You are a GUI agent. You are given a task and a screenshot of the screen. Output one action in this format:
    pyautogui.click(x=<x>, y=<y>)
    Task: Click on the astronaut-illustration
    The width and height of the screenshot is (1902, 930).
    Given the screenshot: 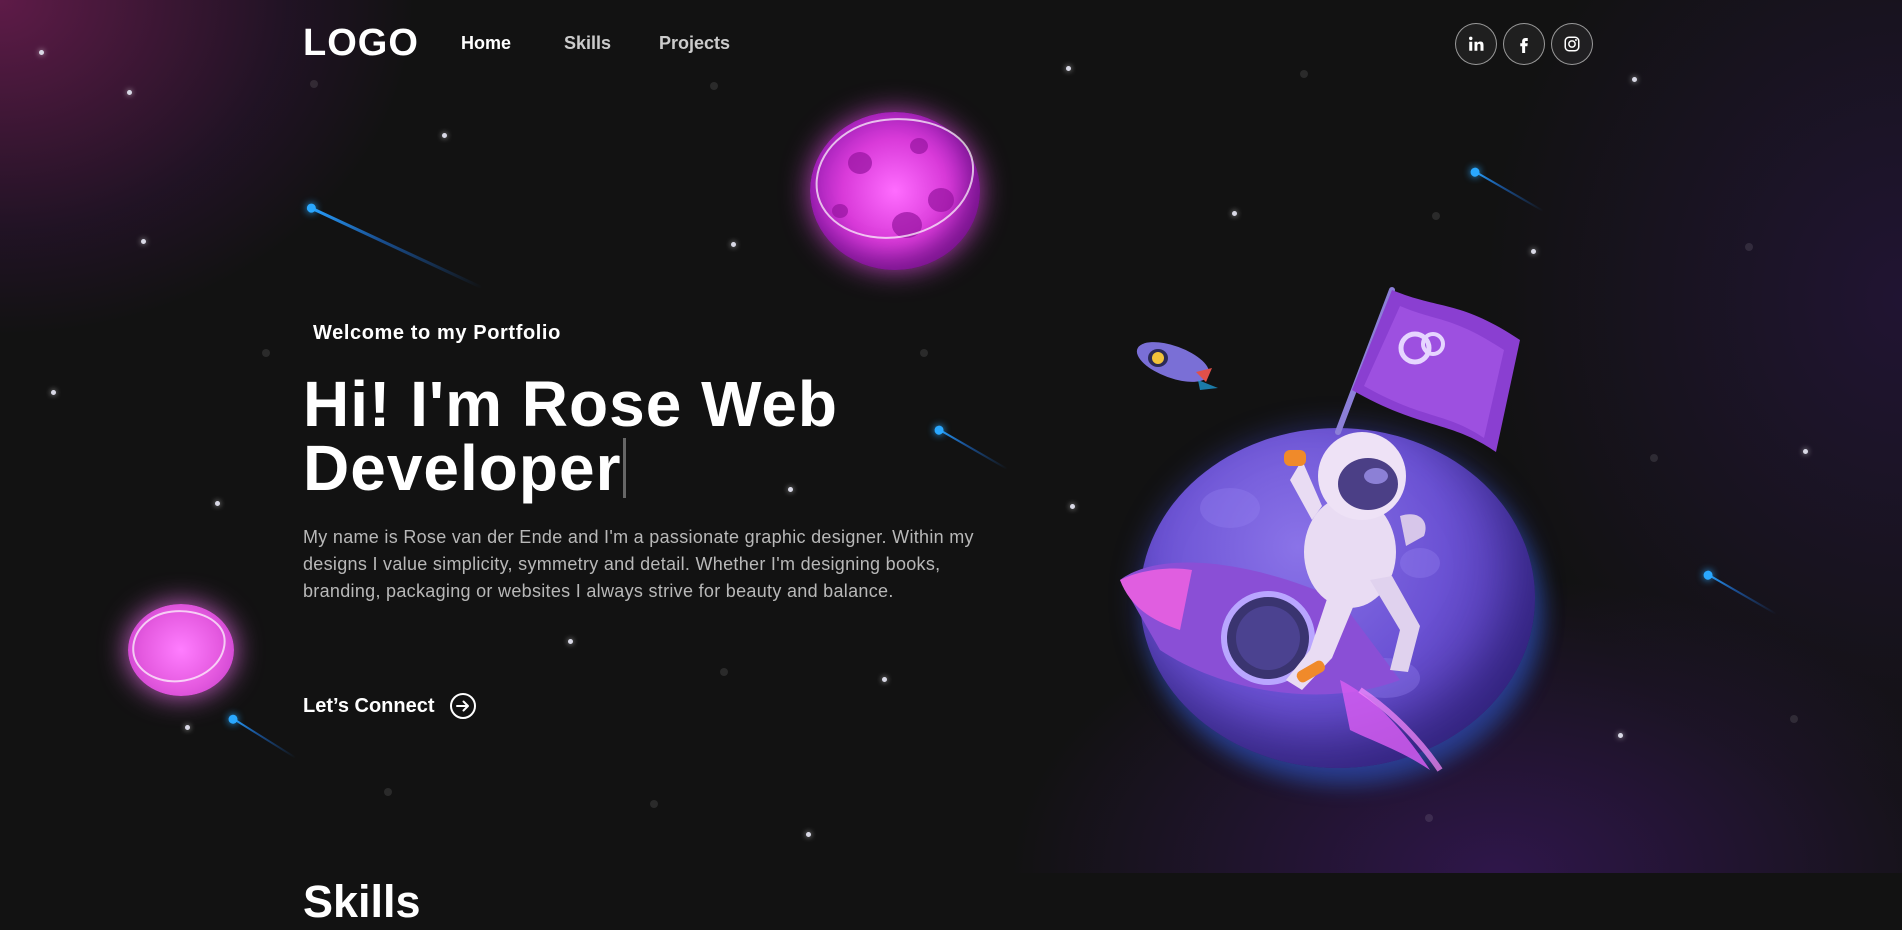 What is the action you would take?
    pyautogui.click(x=1320, y=529)
    